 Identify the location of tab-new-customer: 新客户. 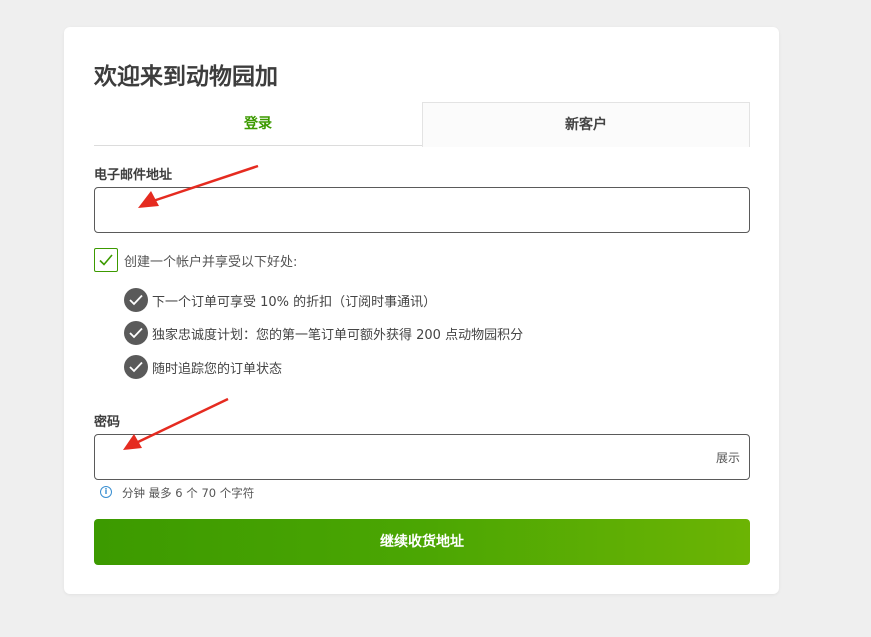
(586, 124).